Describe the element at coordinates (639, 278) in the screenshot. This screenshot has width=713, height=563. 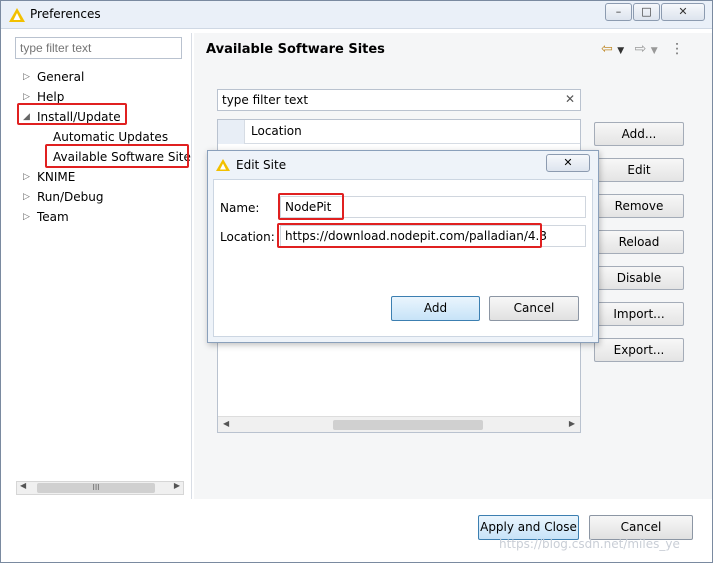
I see `disable-site-button: Disable` at that location.